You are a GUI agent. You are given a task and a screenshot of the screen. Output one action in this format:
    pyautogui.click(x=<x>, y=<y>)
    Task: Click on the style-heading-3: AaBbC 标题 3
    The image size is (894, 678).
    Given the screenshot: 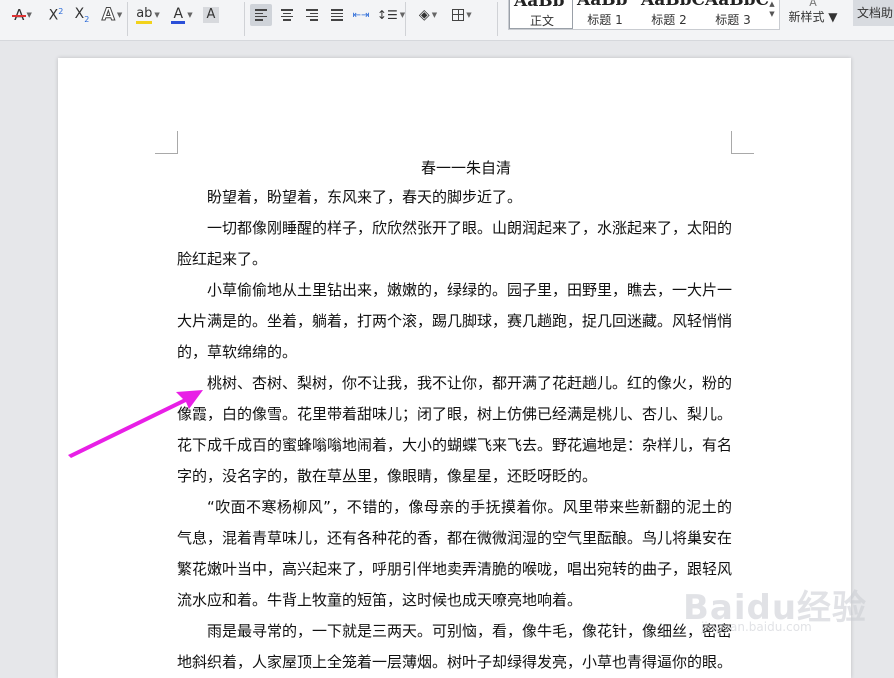 What is the action you would take?
    pyautogui.click(x=735, y=14)
    